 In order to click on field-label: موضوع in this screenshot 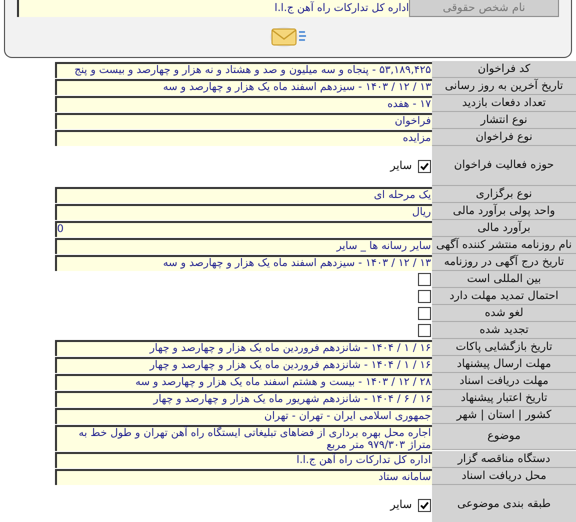, I will do `click(504, 437)`.